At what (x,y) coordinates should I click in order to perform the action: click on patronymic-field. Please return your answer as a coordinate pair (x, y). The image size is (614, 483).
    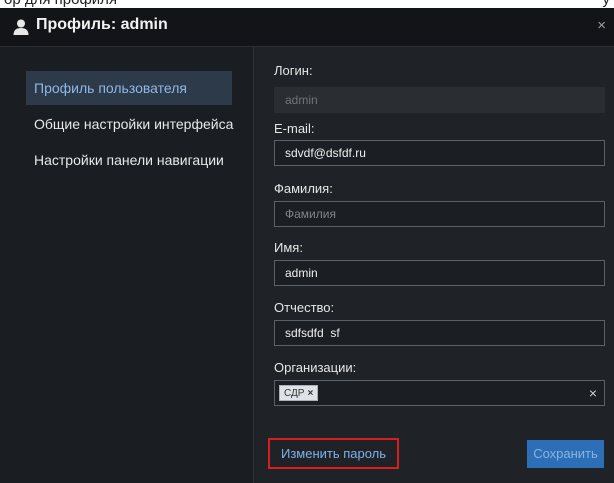
    Looking at the image, I should click on (439, 333).